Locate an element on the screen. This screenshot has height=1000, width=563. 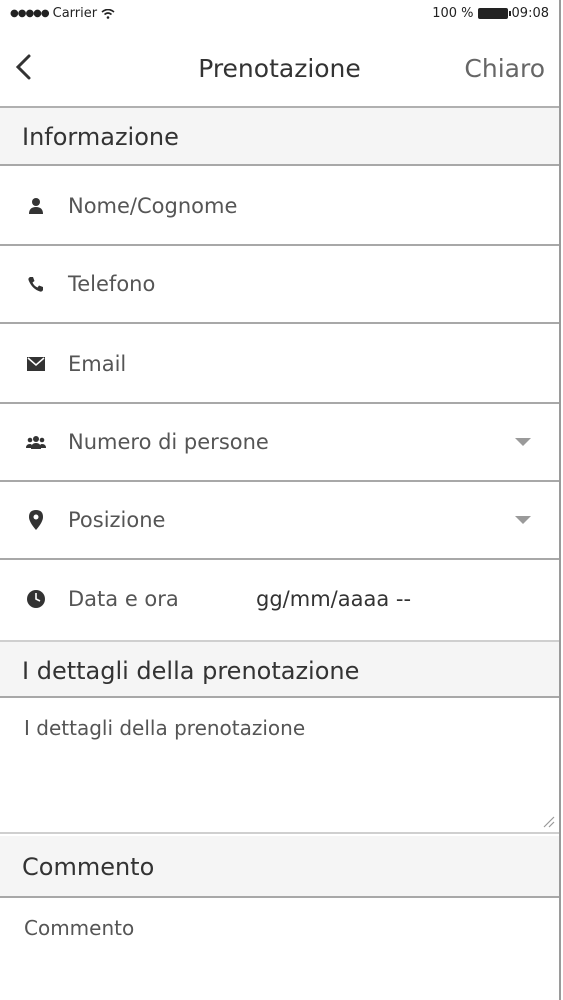
section-header-comment: Commento is located at coordinates (279, 867).